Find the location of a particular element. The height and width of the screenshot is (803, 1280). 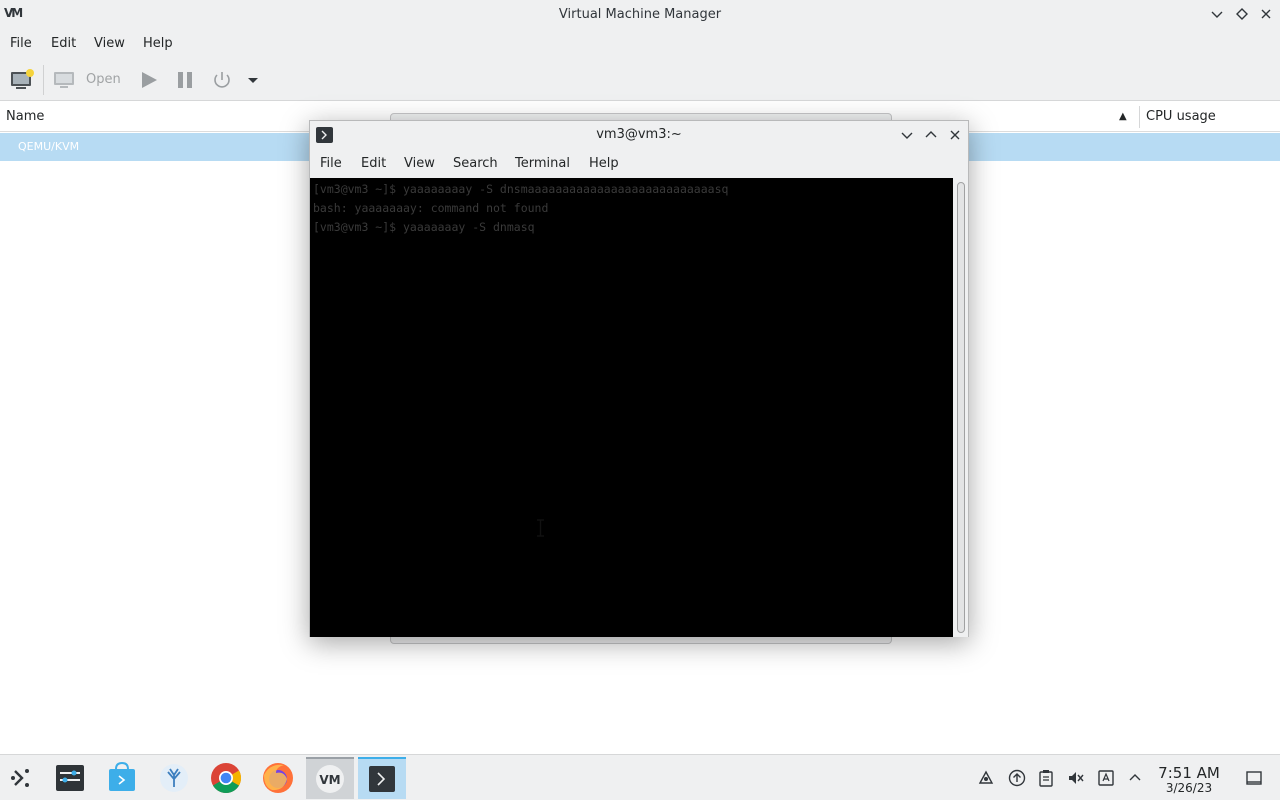

toolbar: Open is located at coordinates (640, 80).